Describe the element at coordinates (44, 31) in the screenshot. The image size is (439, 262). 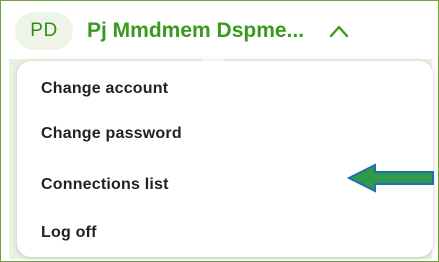
I see `avatar: PD` at that location.